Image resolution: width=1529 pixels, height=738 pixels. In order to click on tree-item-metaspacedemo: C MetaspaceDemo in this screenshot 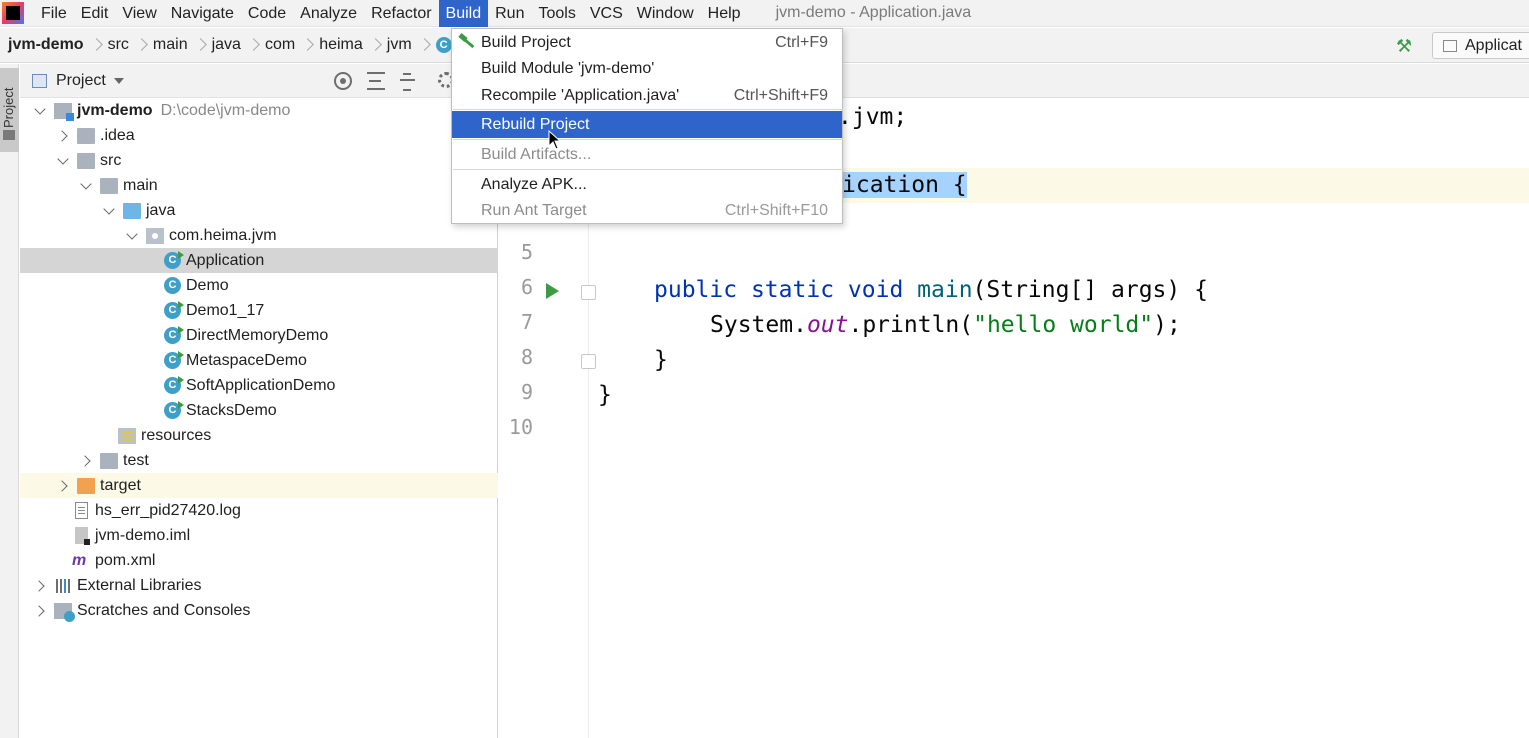, I will do `click(259, 360)`.